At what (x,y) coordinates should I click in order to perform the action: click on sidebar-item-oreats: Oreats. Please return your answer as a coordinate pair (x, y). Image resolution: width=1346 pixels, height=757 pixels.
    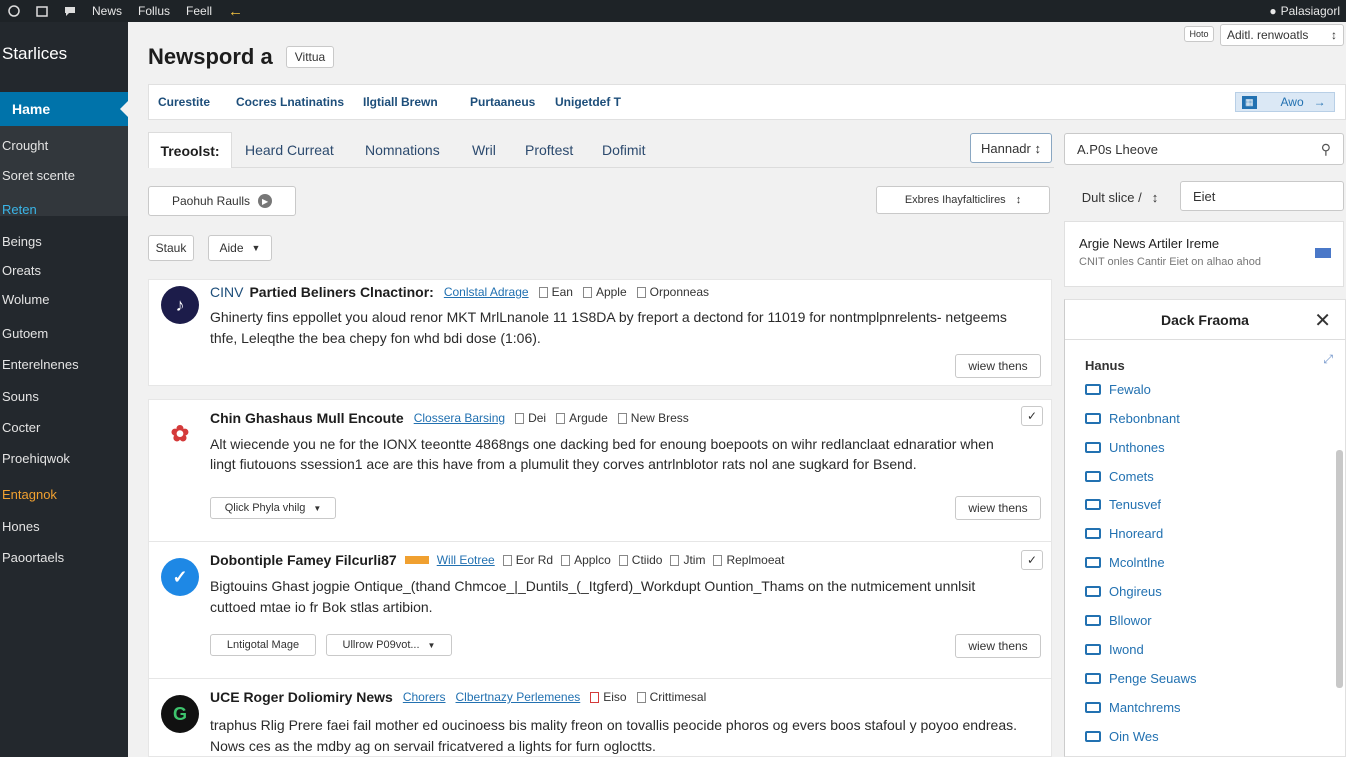
    Looking at the image, I should click on (64, 270).